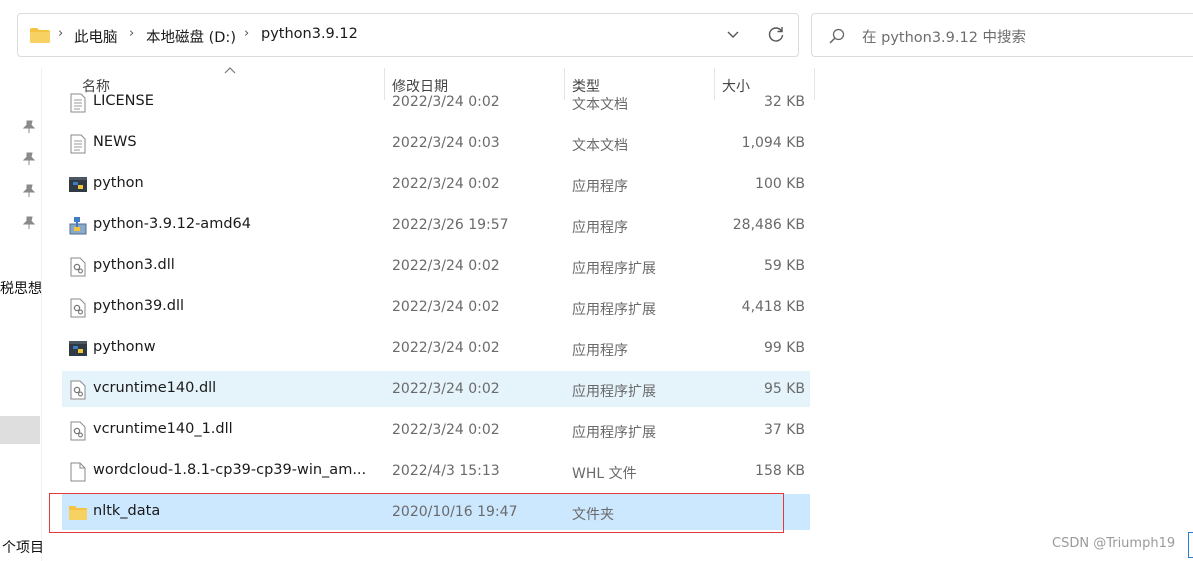 The width and height of the screenshot is (1193, 561). Describe the element at coordinates (163, 429) in the screenshot. I see `file-name: vcruntime140_1.dll` at that location.